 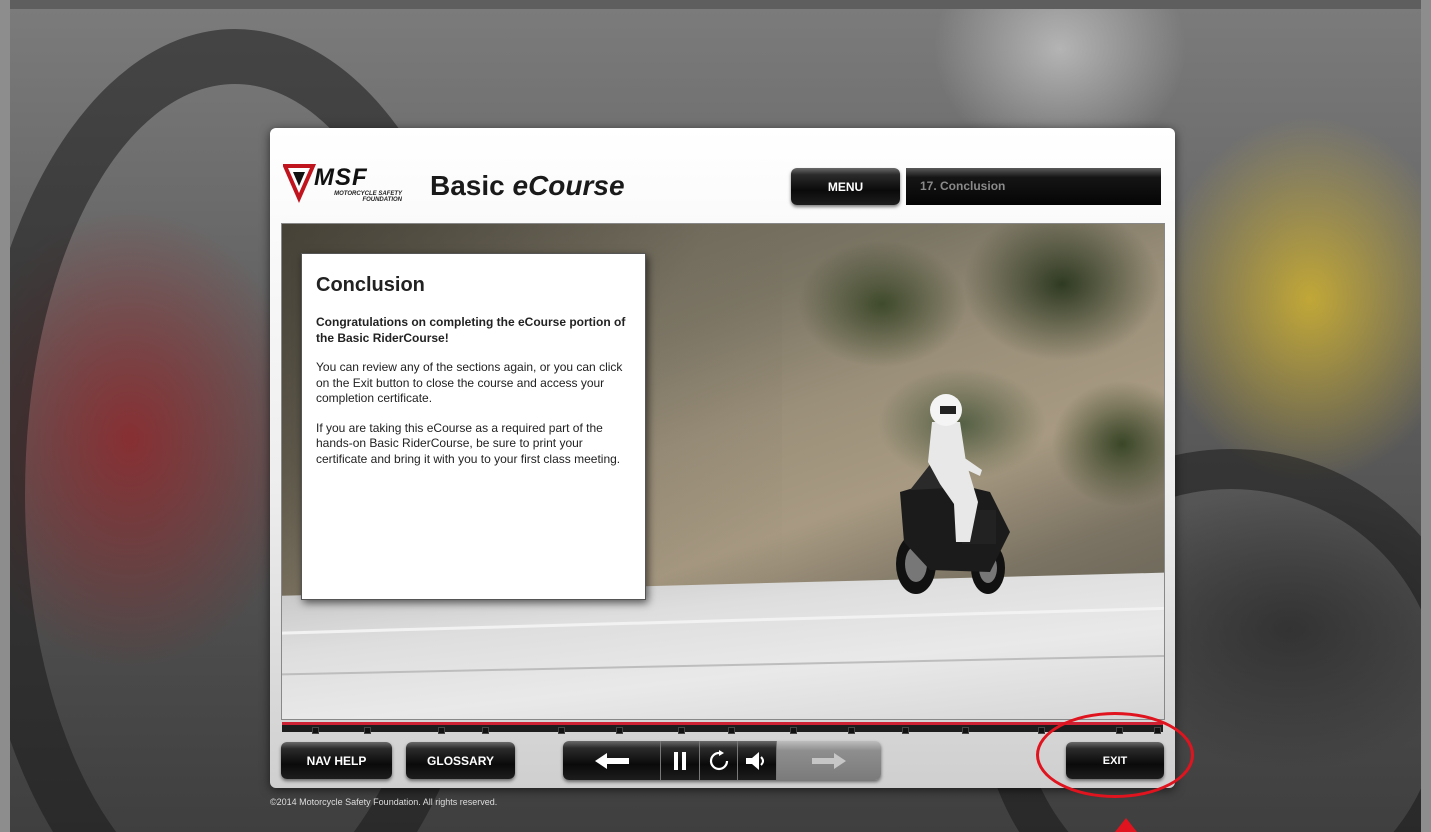 What do you see at coordinates (341, 177) in the screenshot?
I see `logo-text: MSF` at bounding box center [341, 177].